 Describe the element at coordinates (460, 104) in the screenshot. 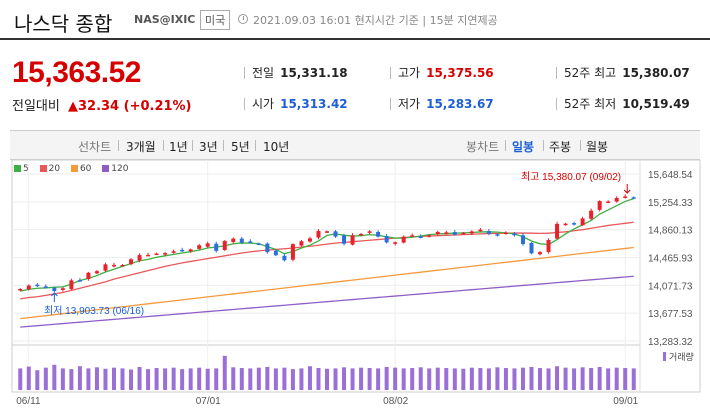

I see `stat-value: 15,283.67` at that location.